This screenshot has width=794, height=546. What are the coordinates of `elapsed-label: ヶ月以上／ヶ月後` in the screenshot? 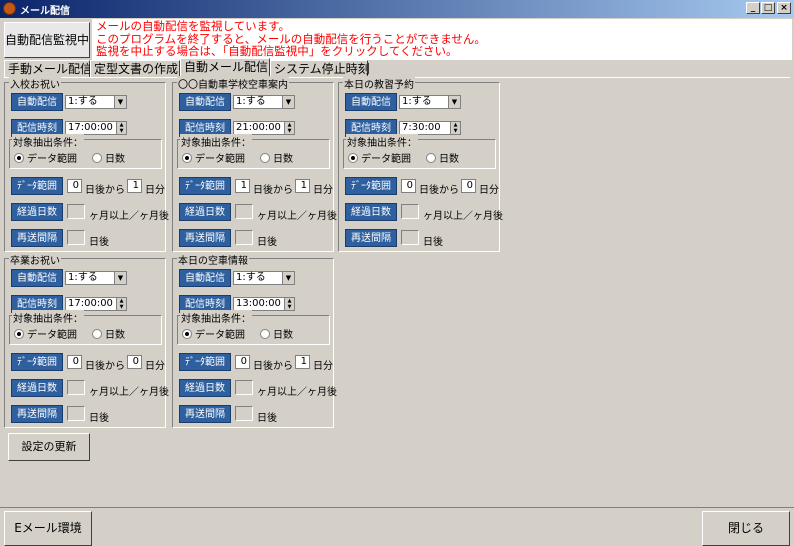 It's located at (297, 392).